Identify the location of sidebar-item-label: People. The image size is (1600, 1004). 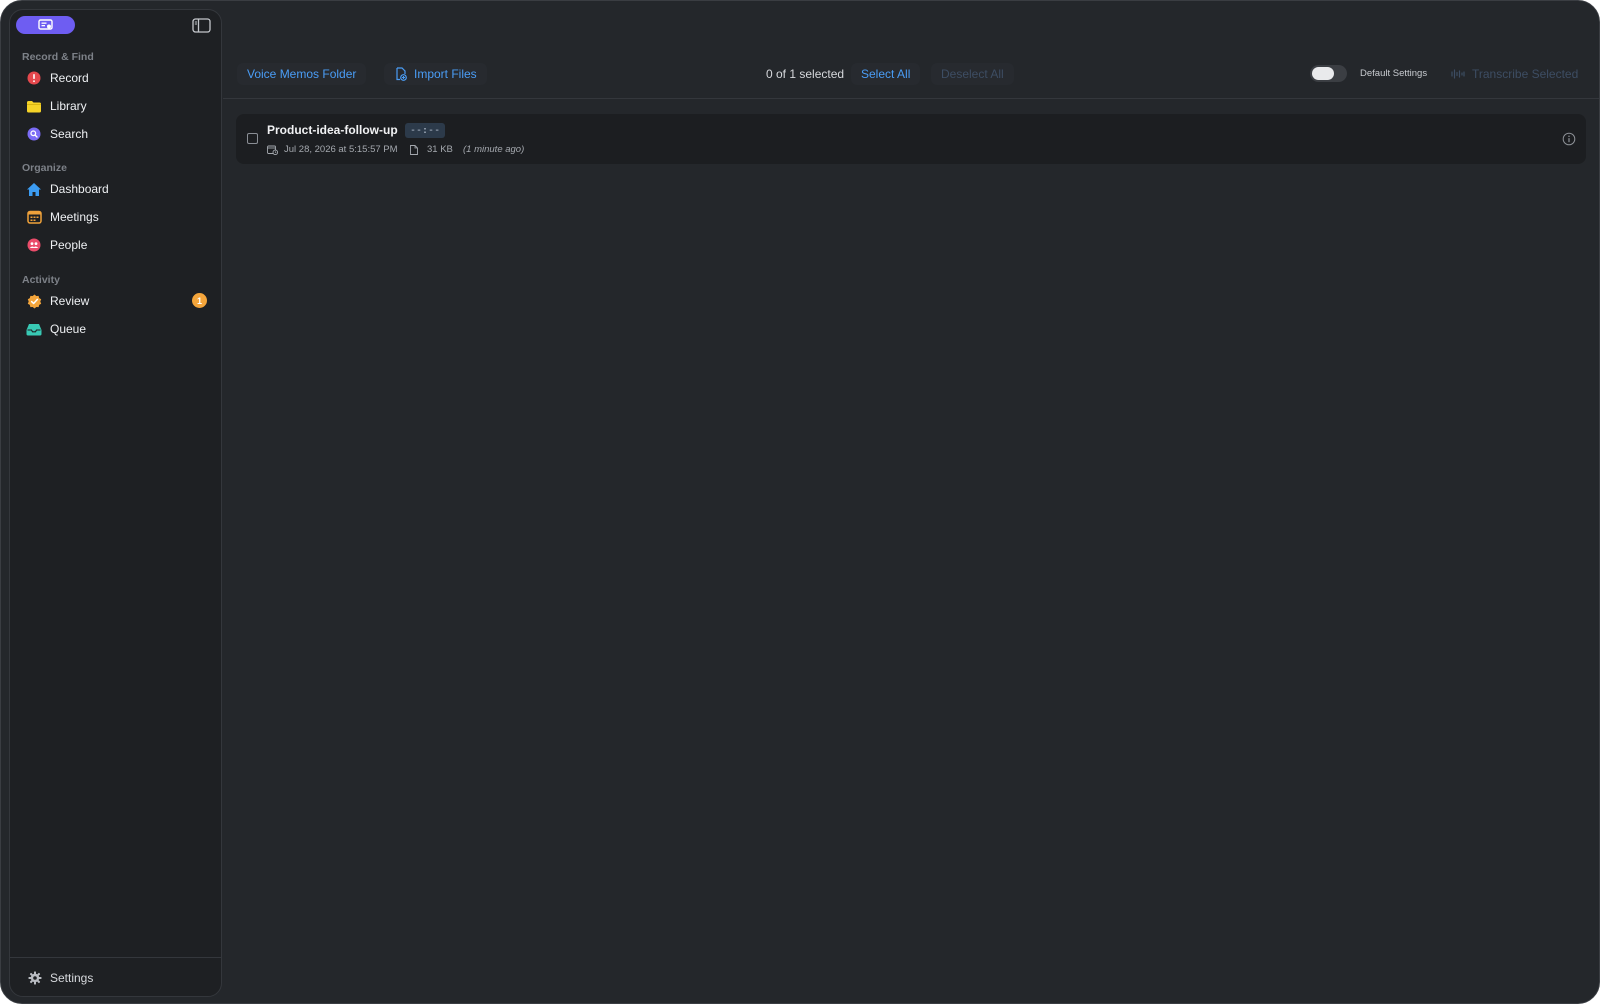
(69, 245).